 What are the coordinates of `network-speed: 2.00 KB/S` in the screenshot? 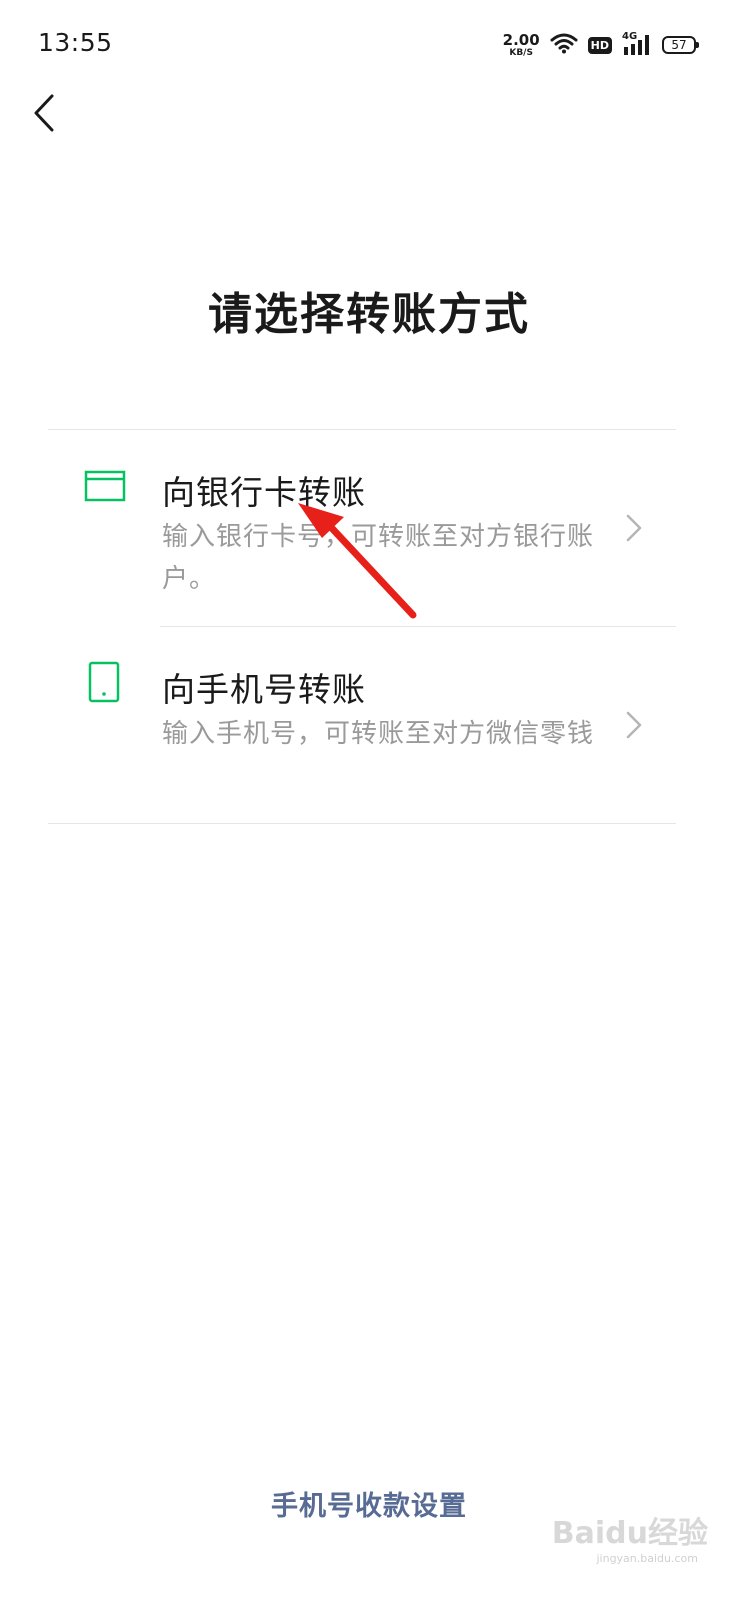 It's located at (521, 44).